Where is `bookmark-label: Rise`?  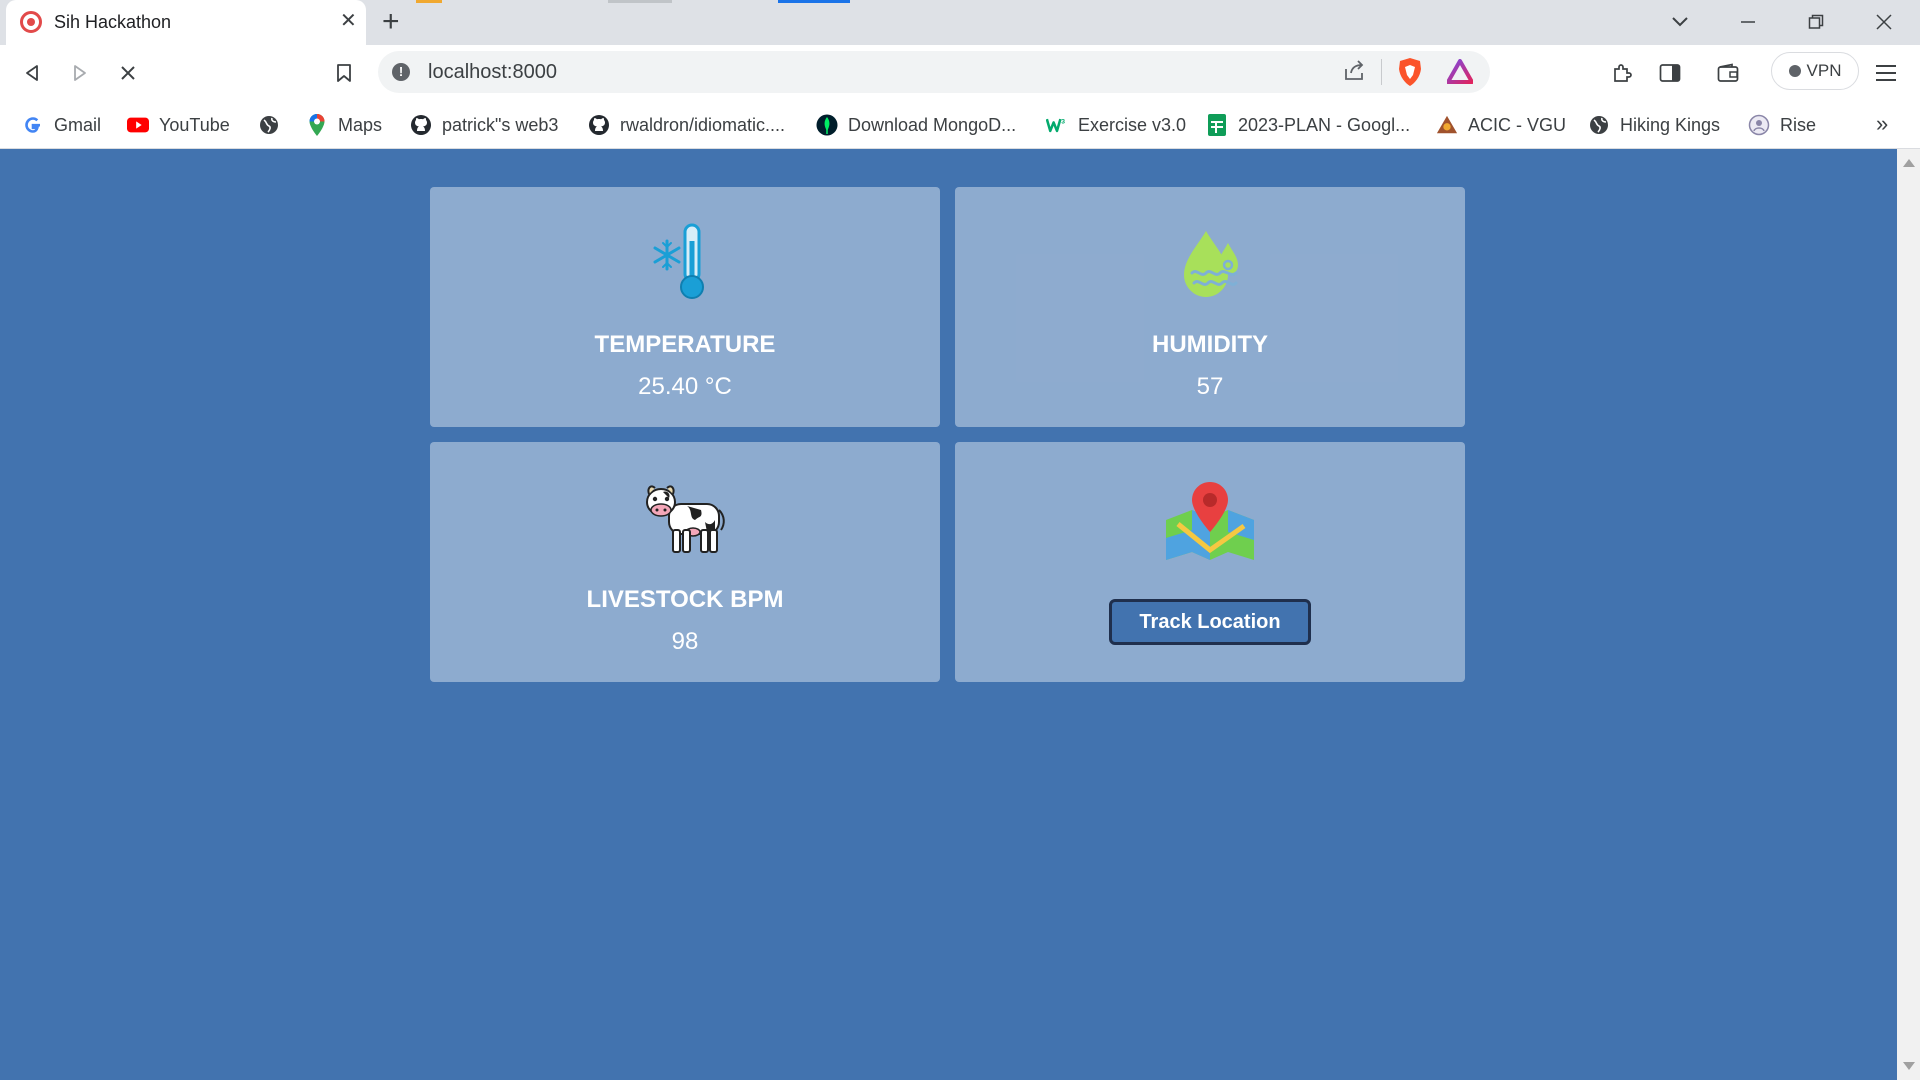
bookmark-label: Rise is located at coordinates (1798, 124).